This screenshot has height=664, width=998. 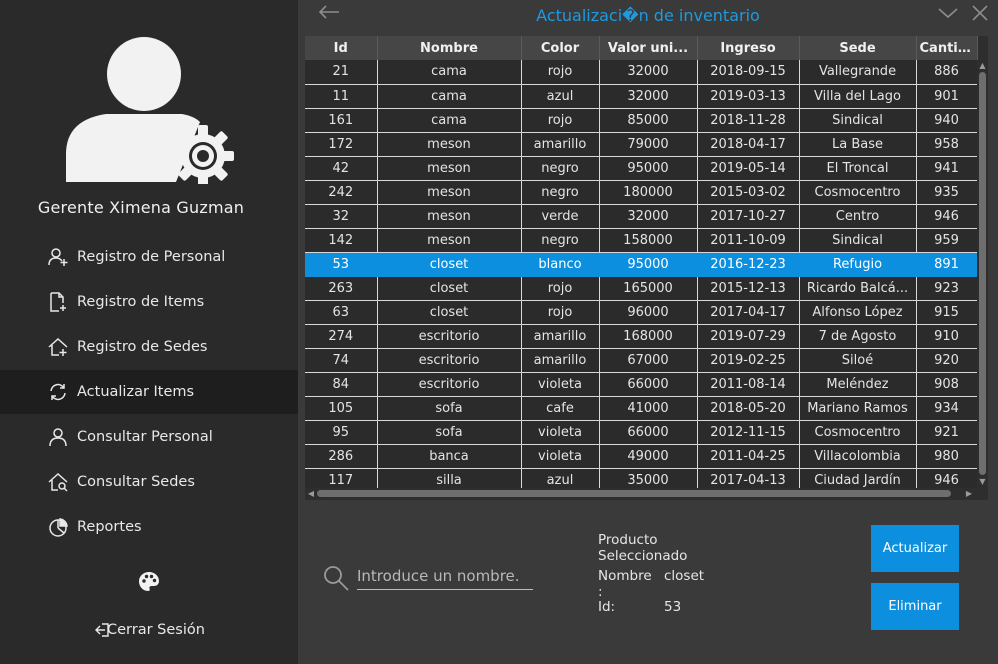 I want to click on cell-cantidad: 935, so click(x=947, y=192).